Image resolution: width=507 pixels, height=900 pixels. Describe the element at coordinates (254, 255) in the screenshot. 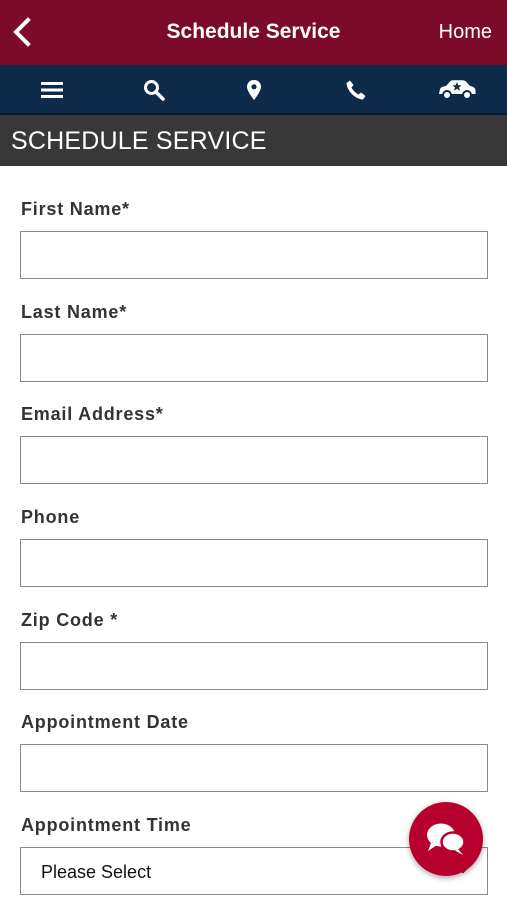

I see `first-name-field` at that location.